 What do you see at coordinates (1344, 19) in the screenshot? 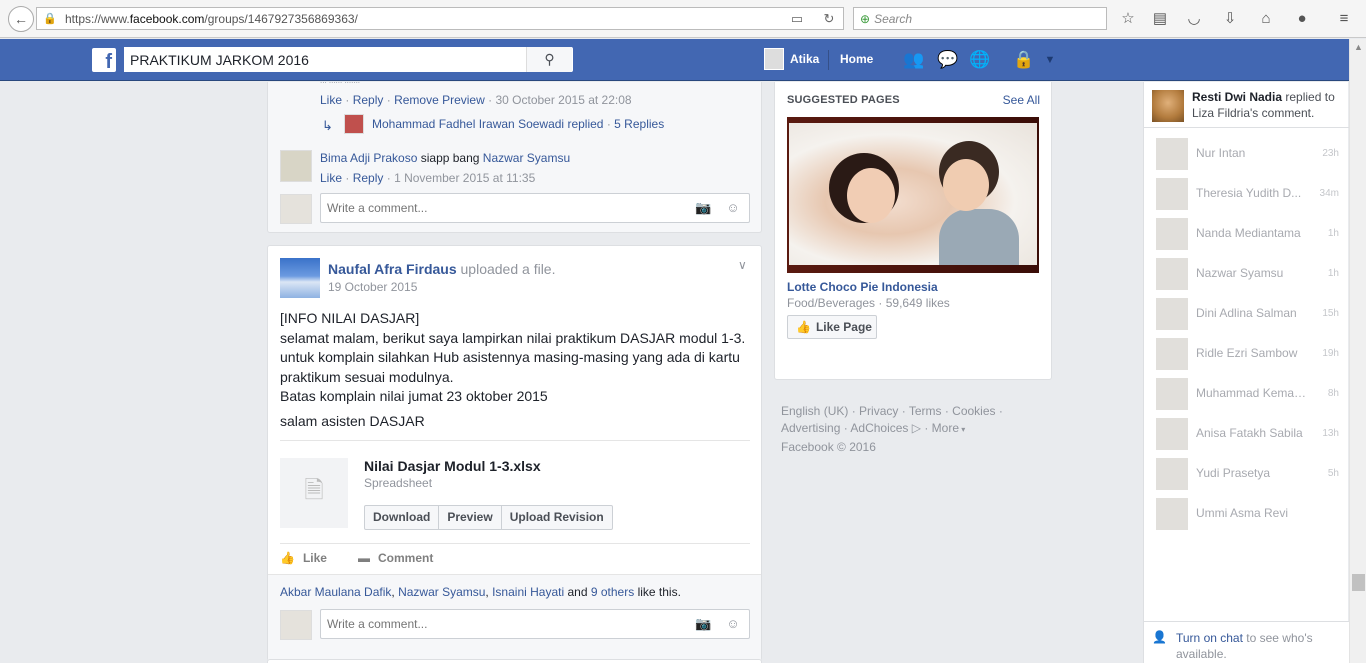
I see `menu-icon: ≡` at bounding box center [1344, 19].